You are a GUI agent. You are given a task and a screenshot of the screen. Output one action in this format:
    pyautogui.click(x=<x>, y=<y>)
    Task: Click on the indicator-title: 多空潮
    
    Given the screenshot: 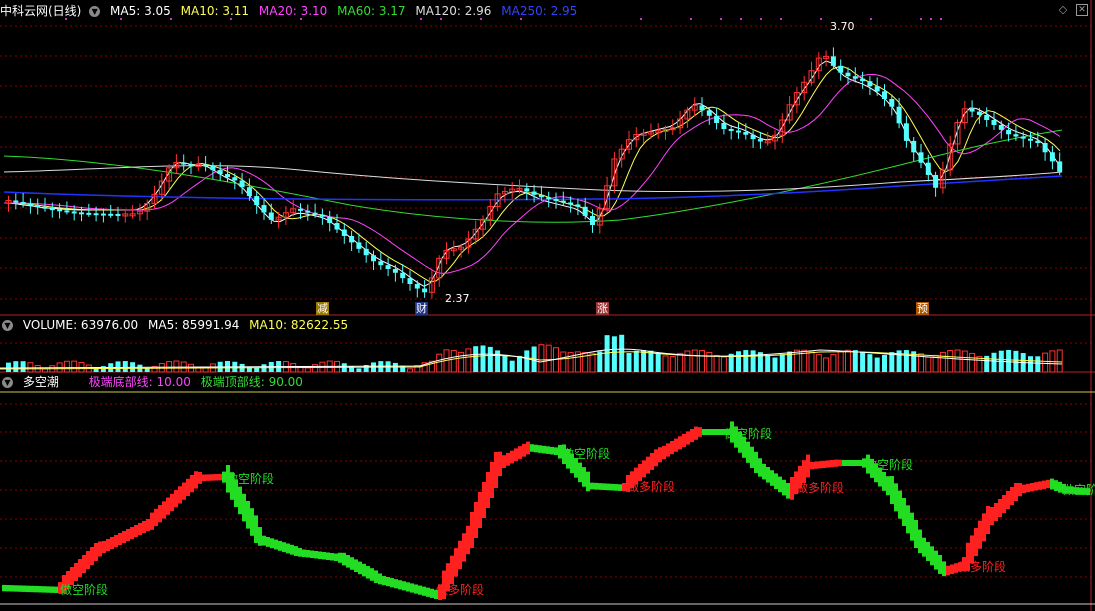 What is the action you would take?
    pyautogui.click(x=40, y=382)
    